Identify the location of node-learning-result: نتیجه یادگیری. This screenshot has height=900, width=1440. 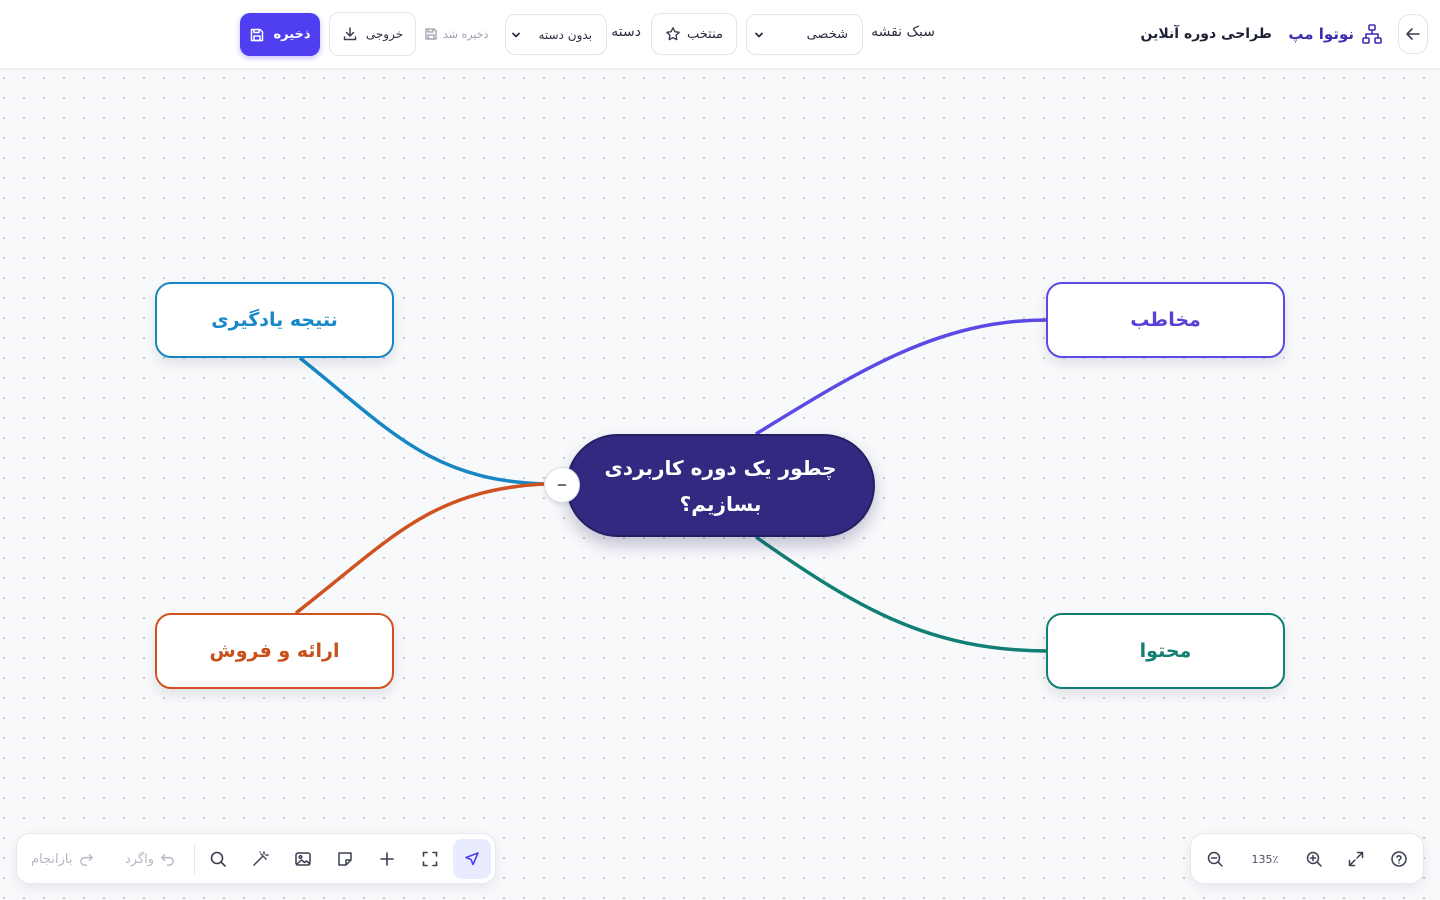
(274, 320).